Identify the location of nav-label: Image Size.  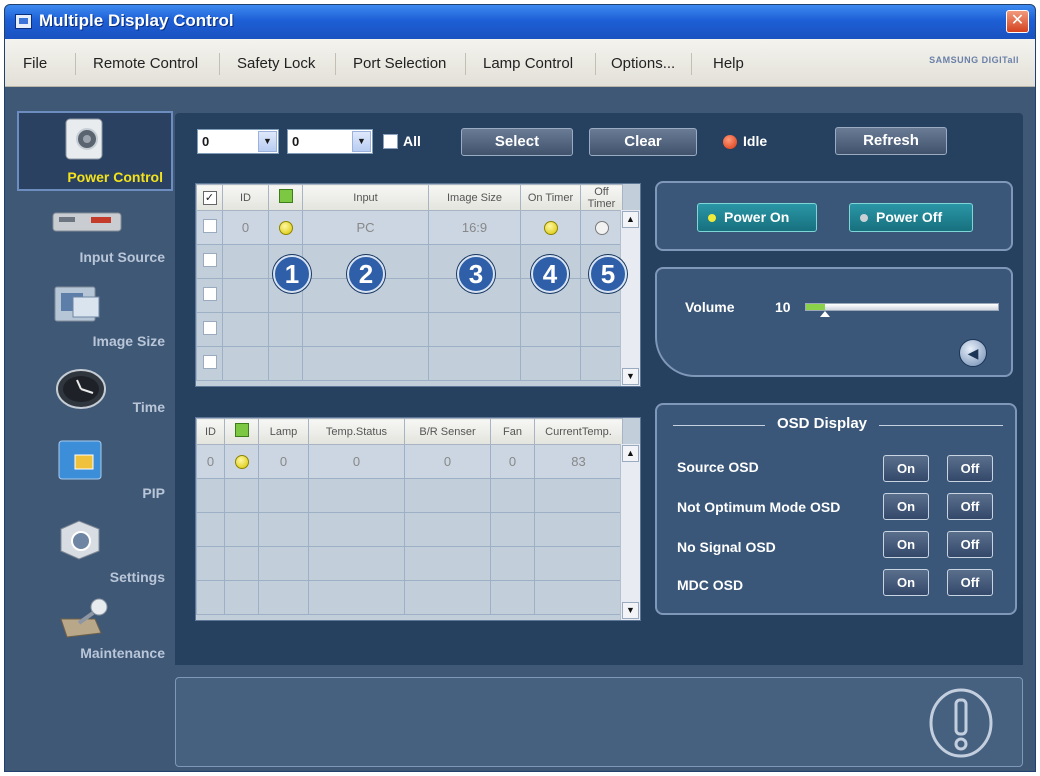
(128, 341).